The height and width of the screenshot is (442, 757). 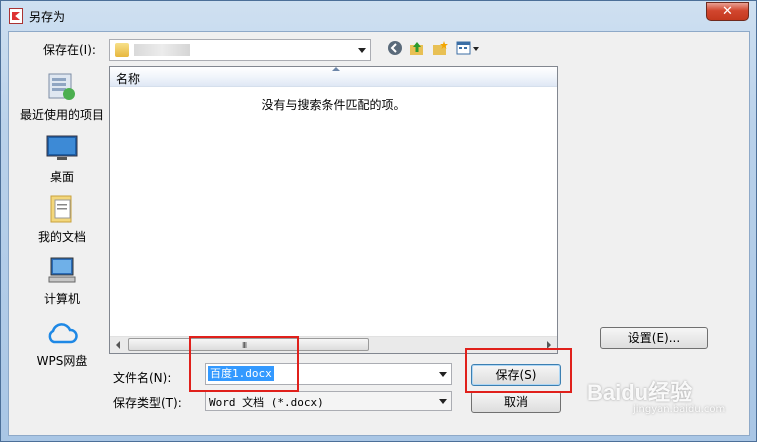 I want to click on column-header-name: 名称, so click(x=333, y=77).